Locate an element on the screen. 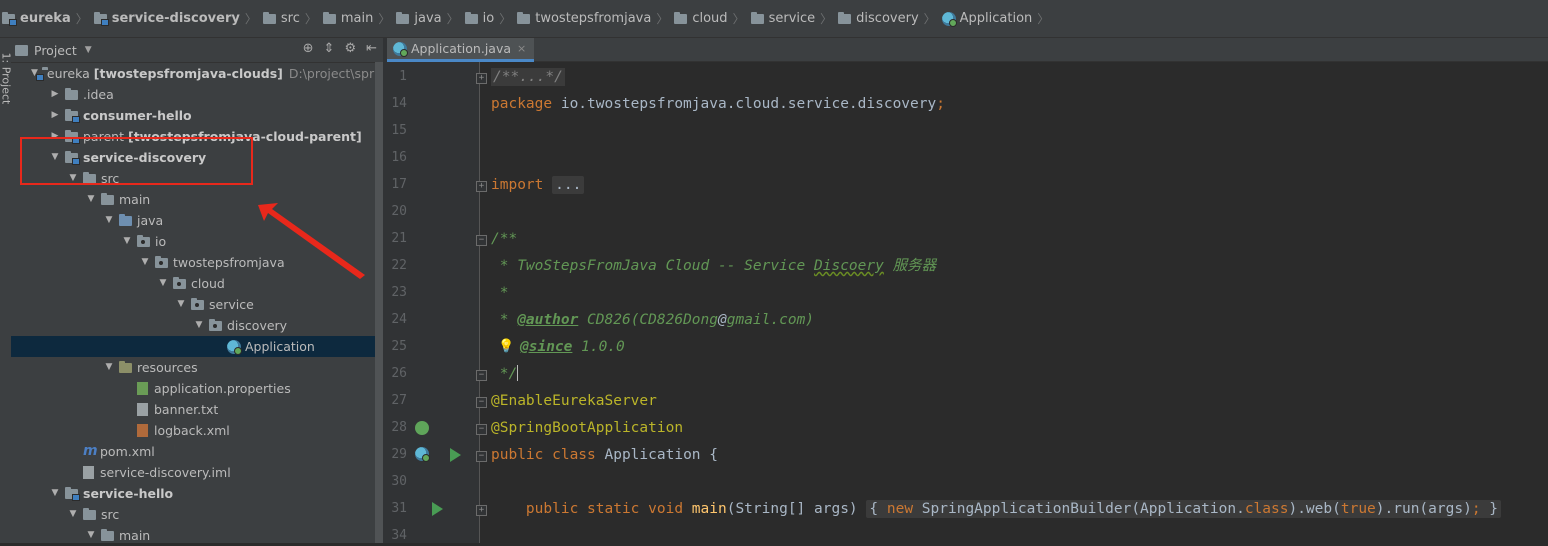 The height and width of the screenshot is (546, 1548). tree-item-application-properties: application.properties is located at coordinates (197, 388).